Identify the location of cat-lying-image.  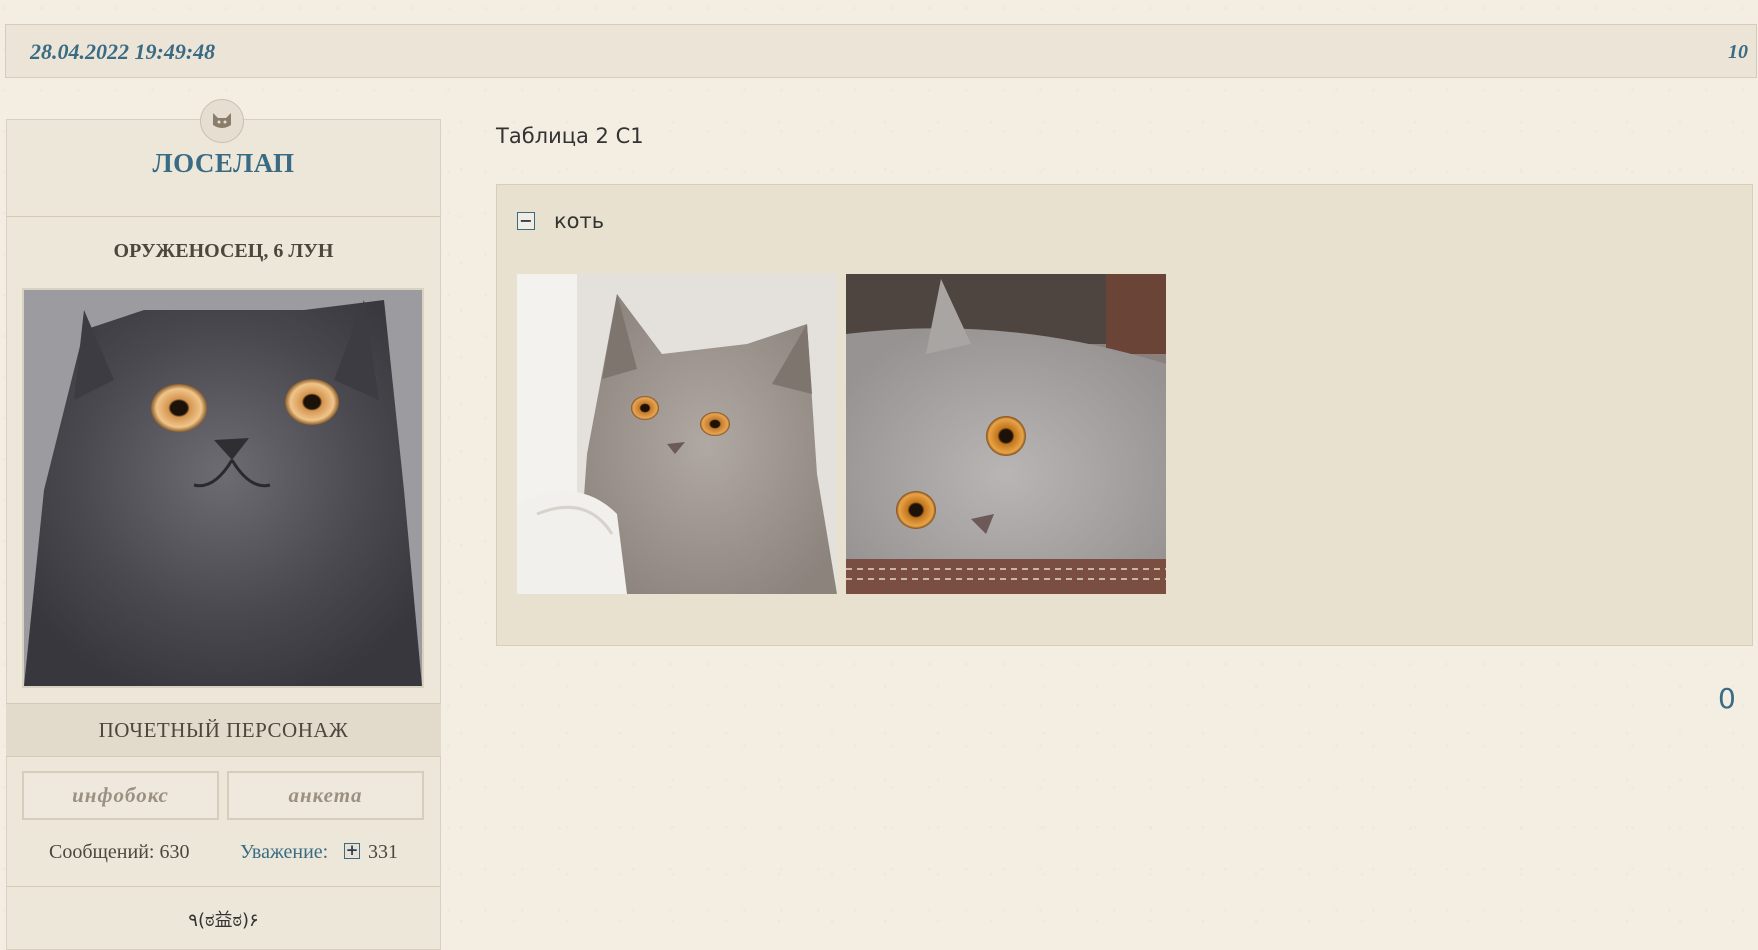
(1006, 434).